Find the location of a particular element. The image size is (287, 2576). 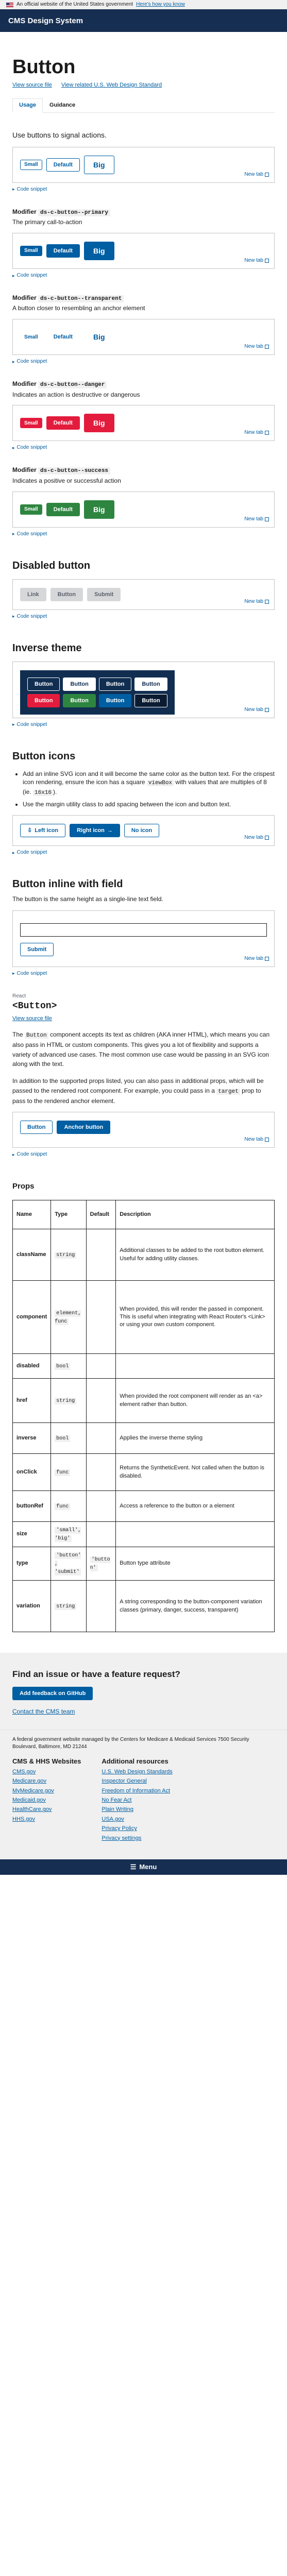

prop-type: bool is located at coordinates (68, 1366).